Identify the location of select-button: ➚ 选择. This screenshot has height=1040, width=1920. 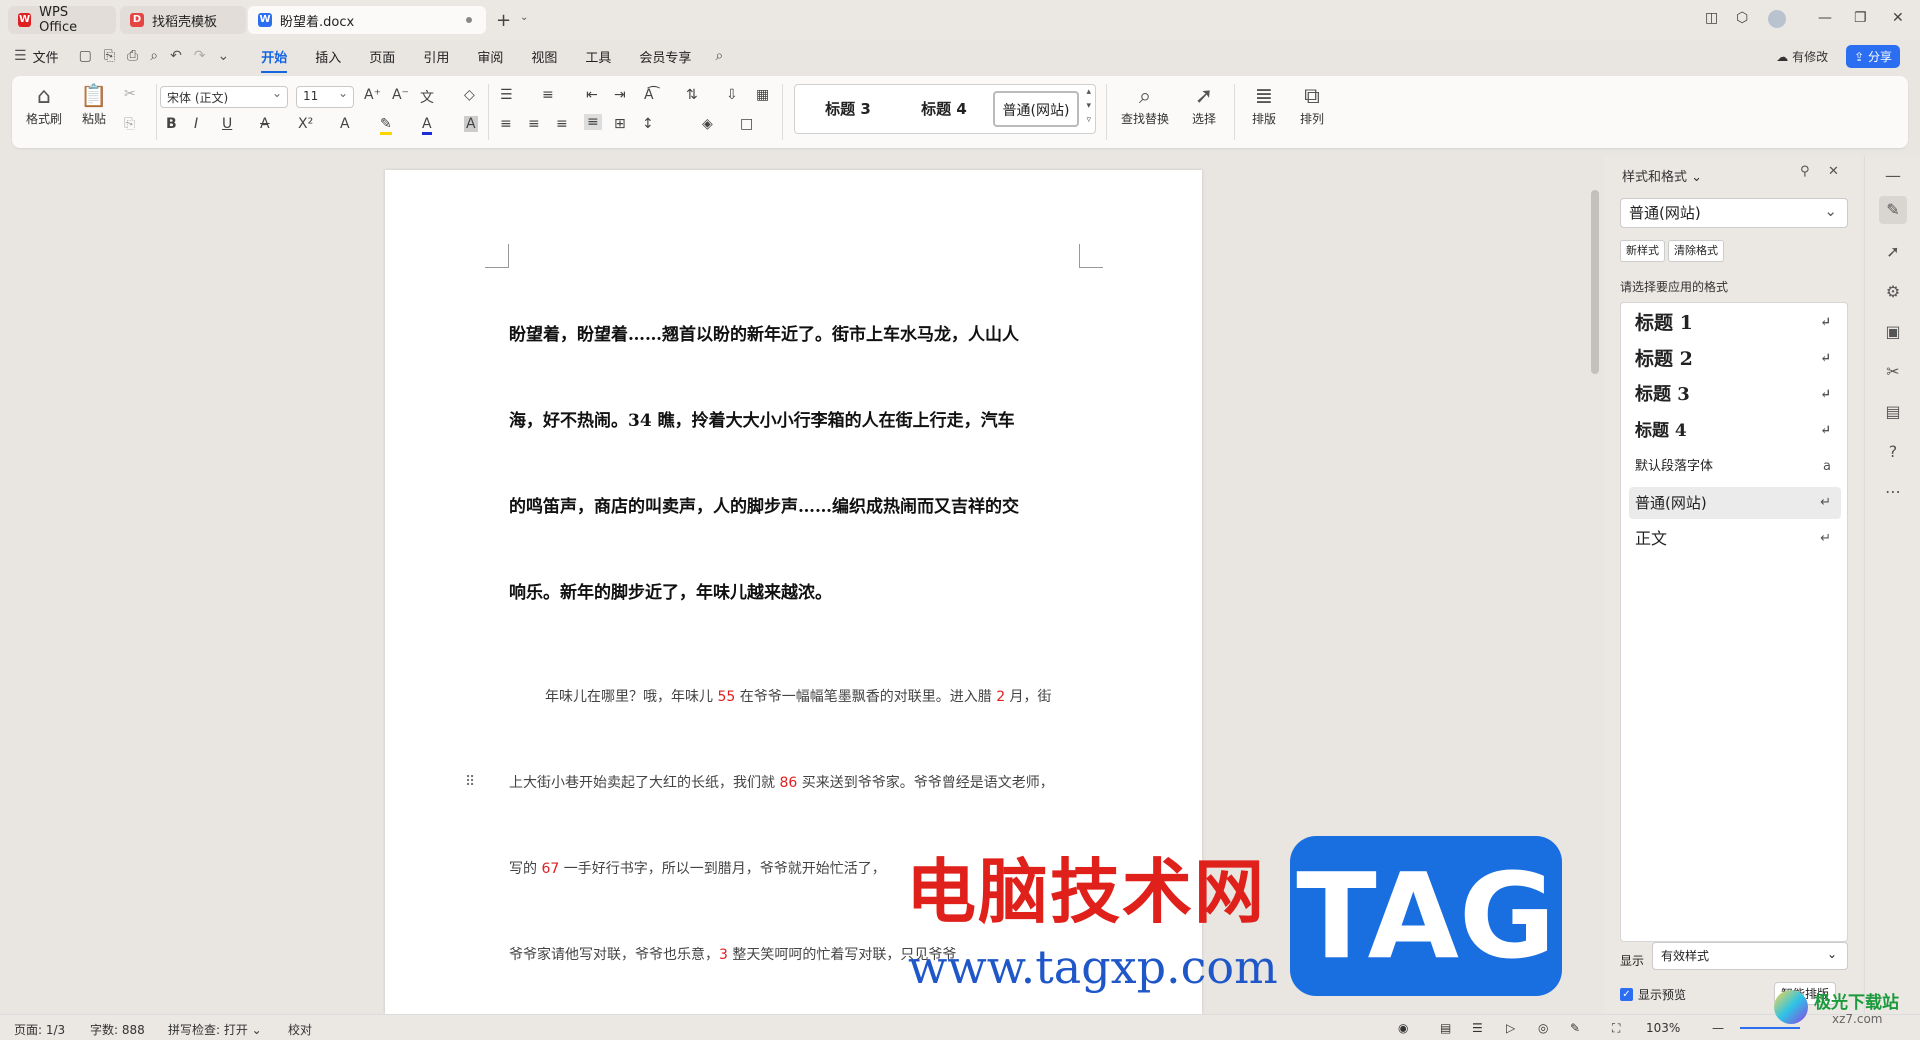
(1204, 105).